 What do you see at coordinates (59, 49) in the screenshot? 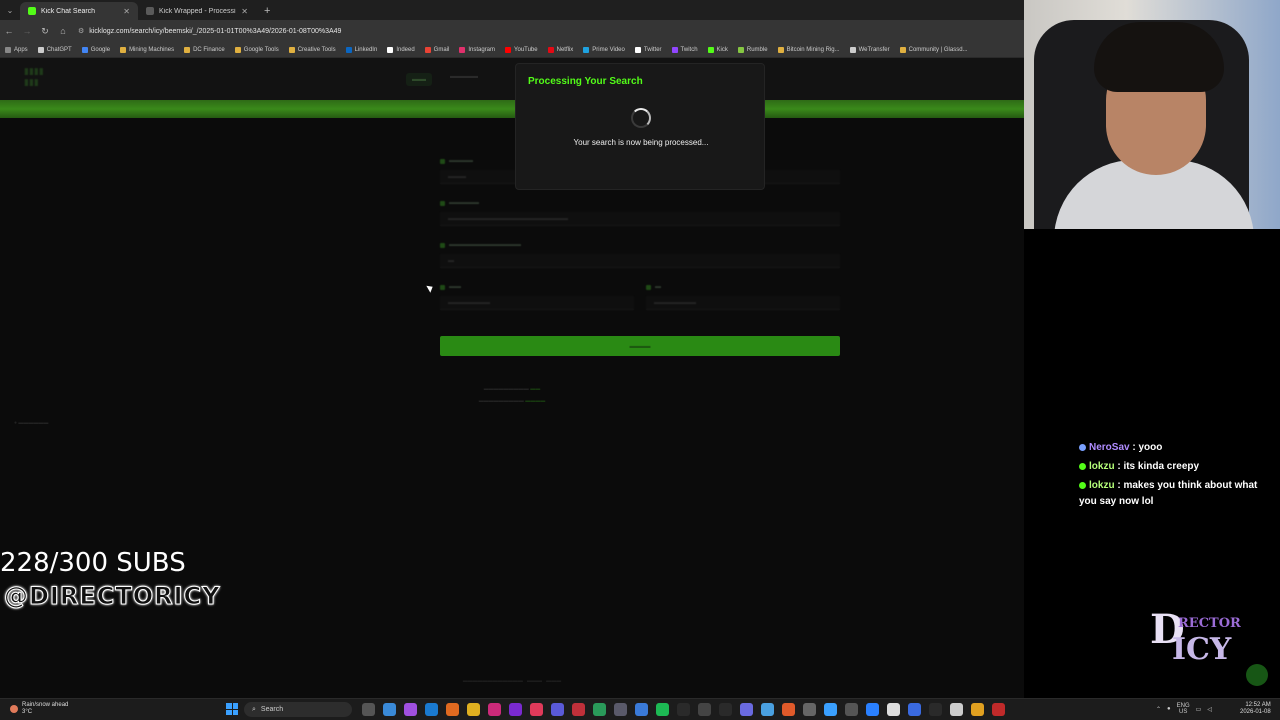
I see `bookmark-label: ChatGPT` at bounding box center [59, 49].